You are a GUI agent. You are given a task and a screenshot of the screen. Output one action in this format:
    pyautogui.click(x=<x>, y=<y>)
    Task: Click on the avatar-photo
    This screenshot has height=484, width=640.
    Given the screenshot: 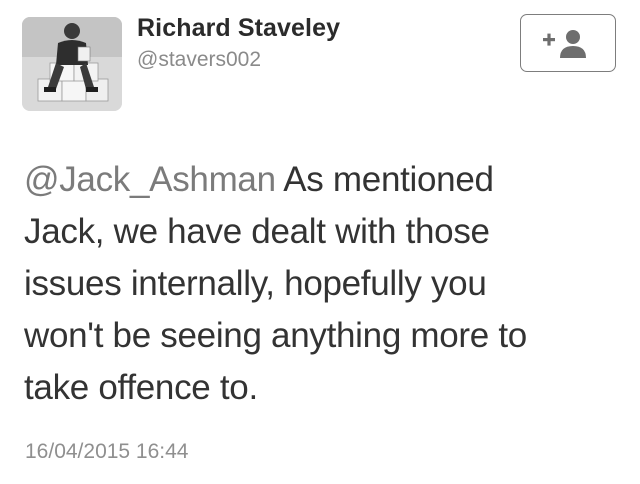 What is the action you would take?
    pyautogui.click(x=72, y=64)
    